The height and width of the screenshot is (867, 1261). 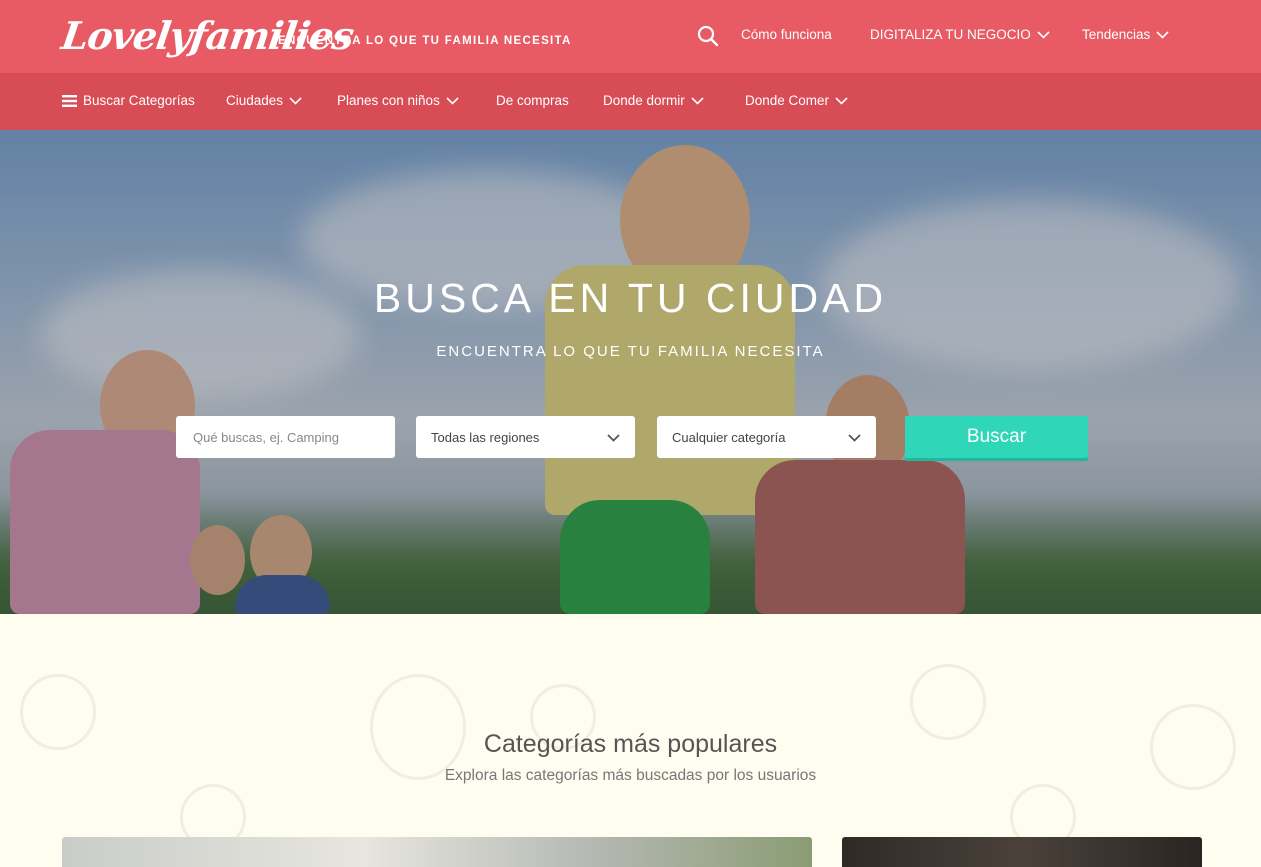 What do you see at coordinates (950, 34) in the screenshot?
I see `nav-label: DIGITALIZA TU NEGOCIO` at bounding box center [950, 34].